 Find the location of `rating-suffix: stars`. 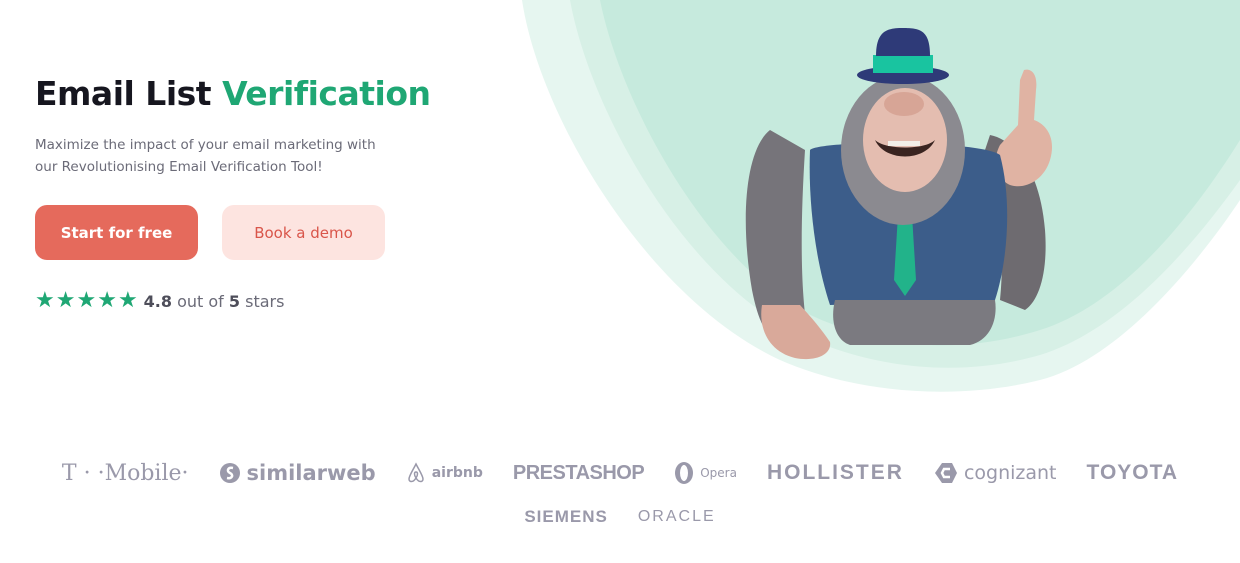

rating-suffix: stars is located at coordinates (262, 301).